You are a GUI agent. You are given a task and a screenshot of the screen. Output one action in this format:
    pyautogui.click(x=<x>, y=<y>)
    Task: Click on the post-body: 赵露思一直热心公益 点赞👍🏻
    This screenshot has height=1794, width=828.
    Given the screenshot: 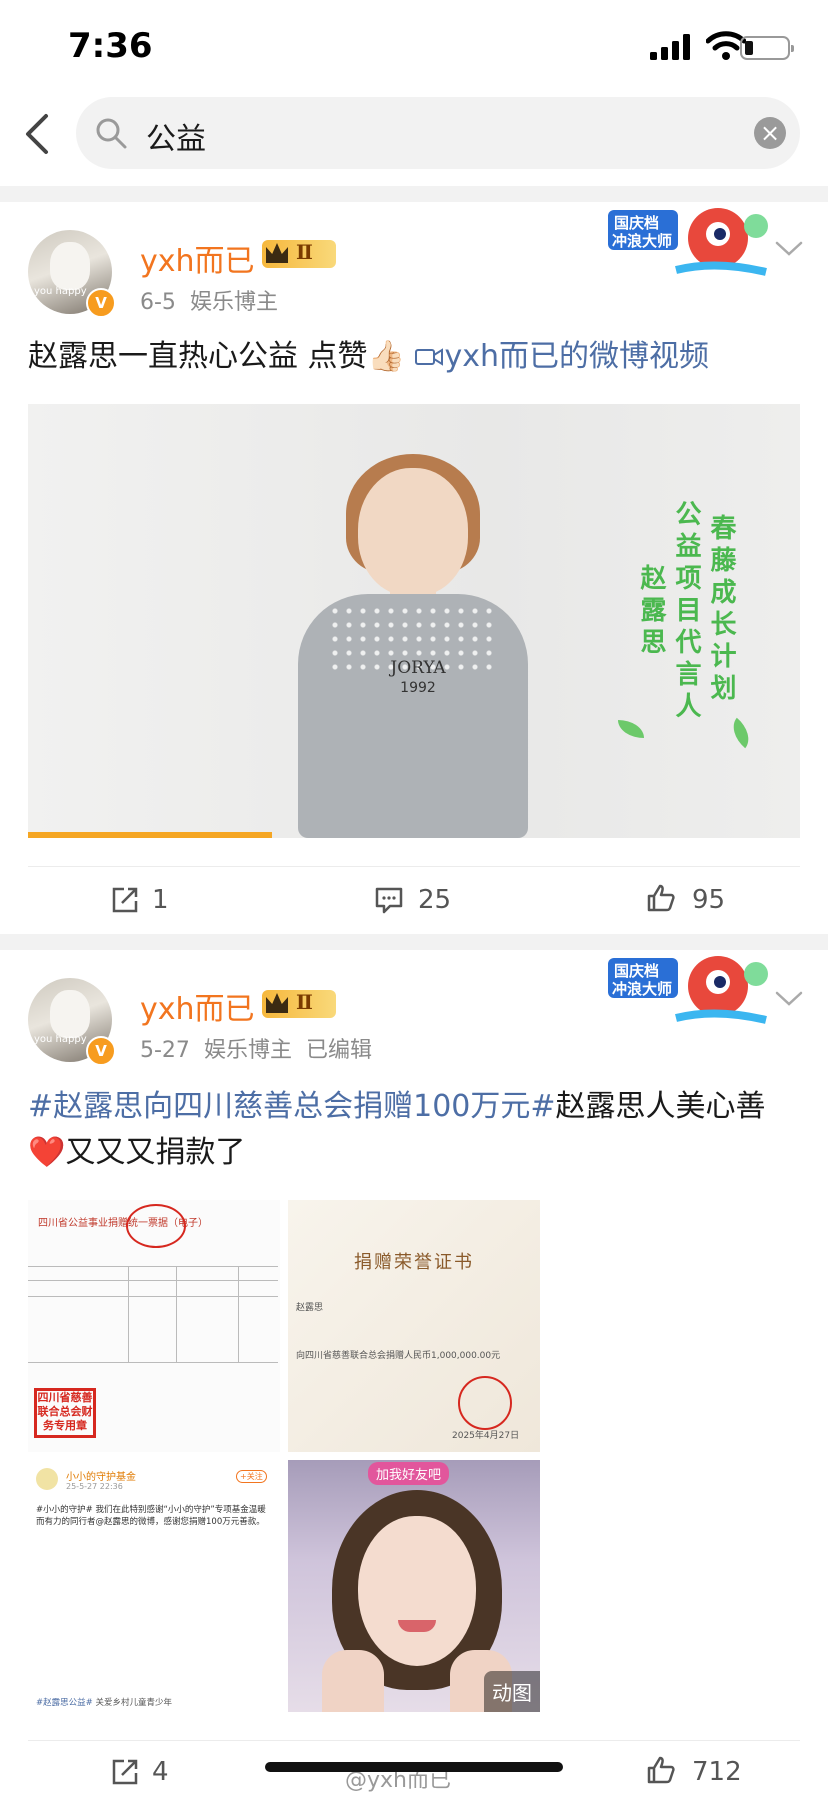 What is the action you would take?
    pyautogui.click(x=221, y=356)
    